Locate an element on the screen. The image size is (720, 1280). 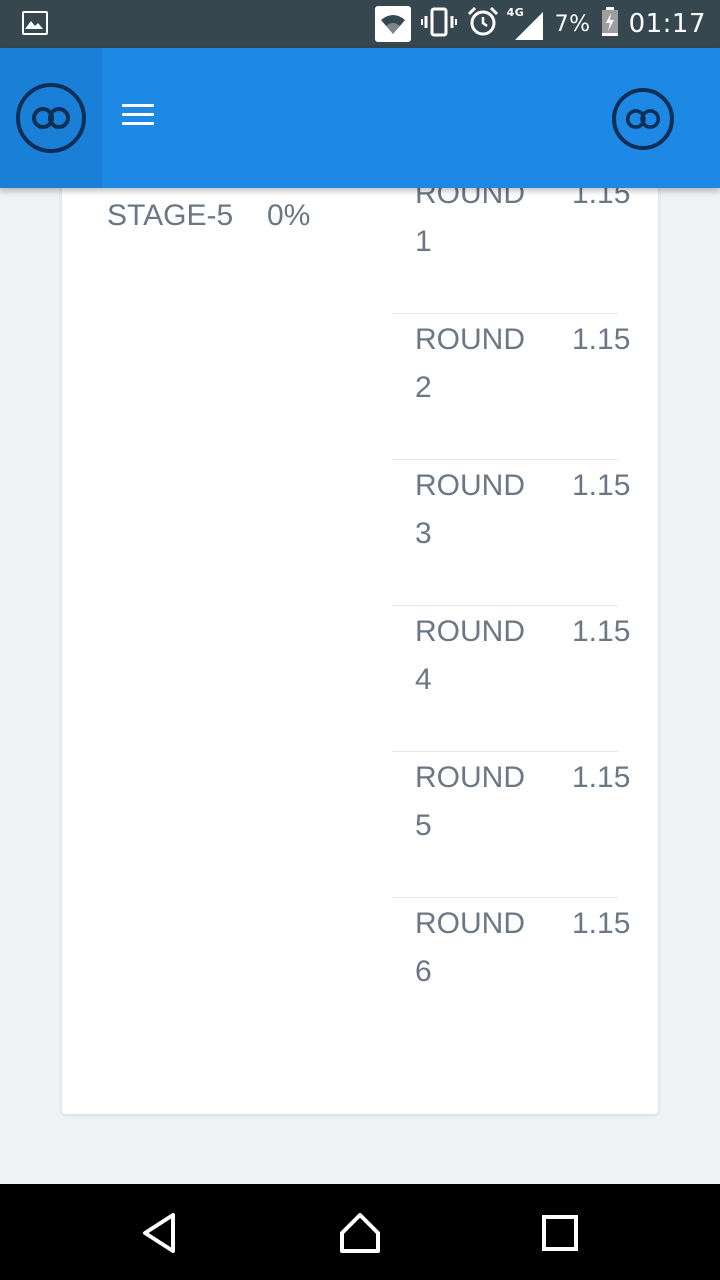
round-label: ROUND 2 is located at coordinates (470, 363).